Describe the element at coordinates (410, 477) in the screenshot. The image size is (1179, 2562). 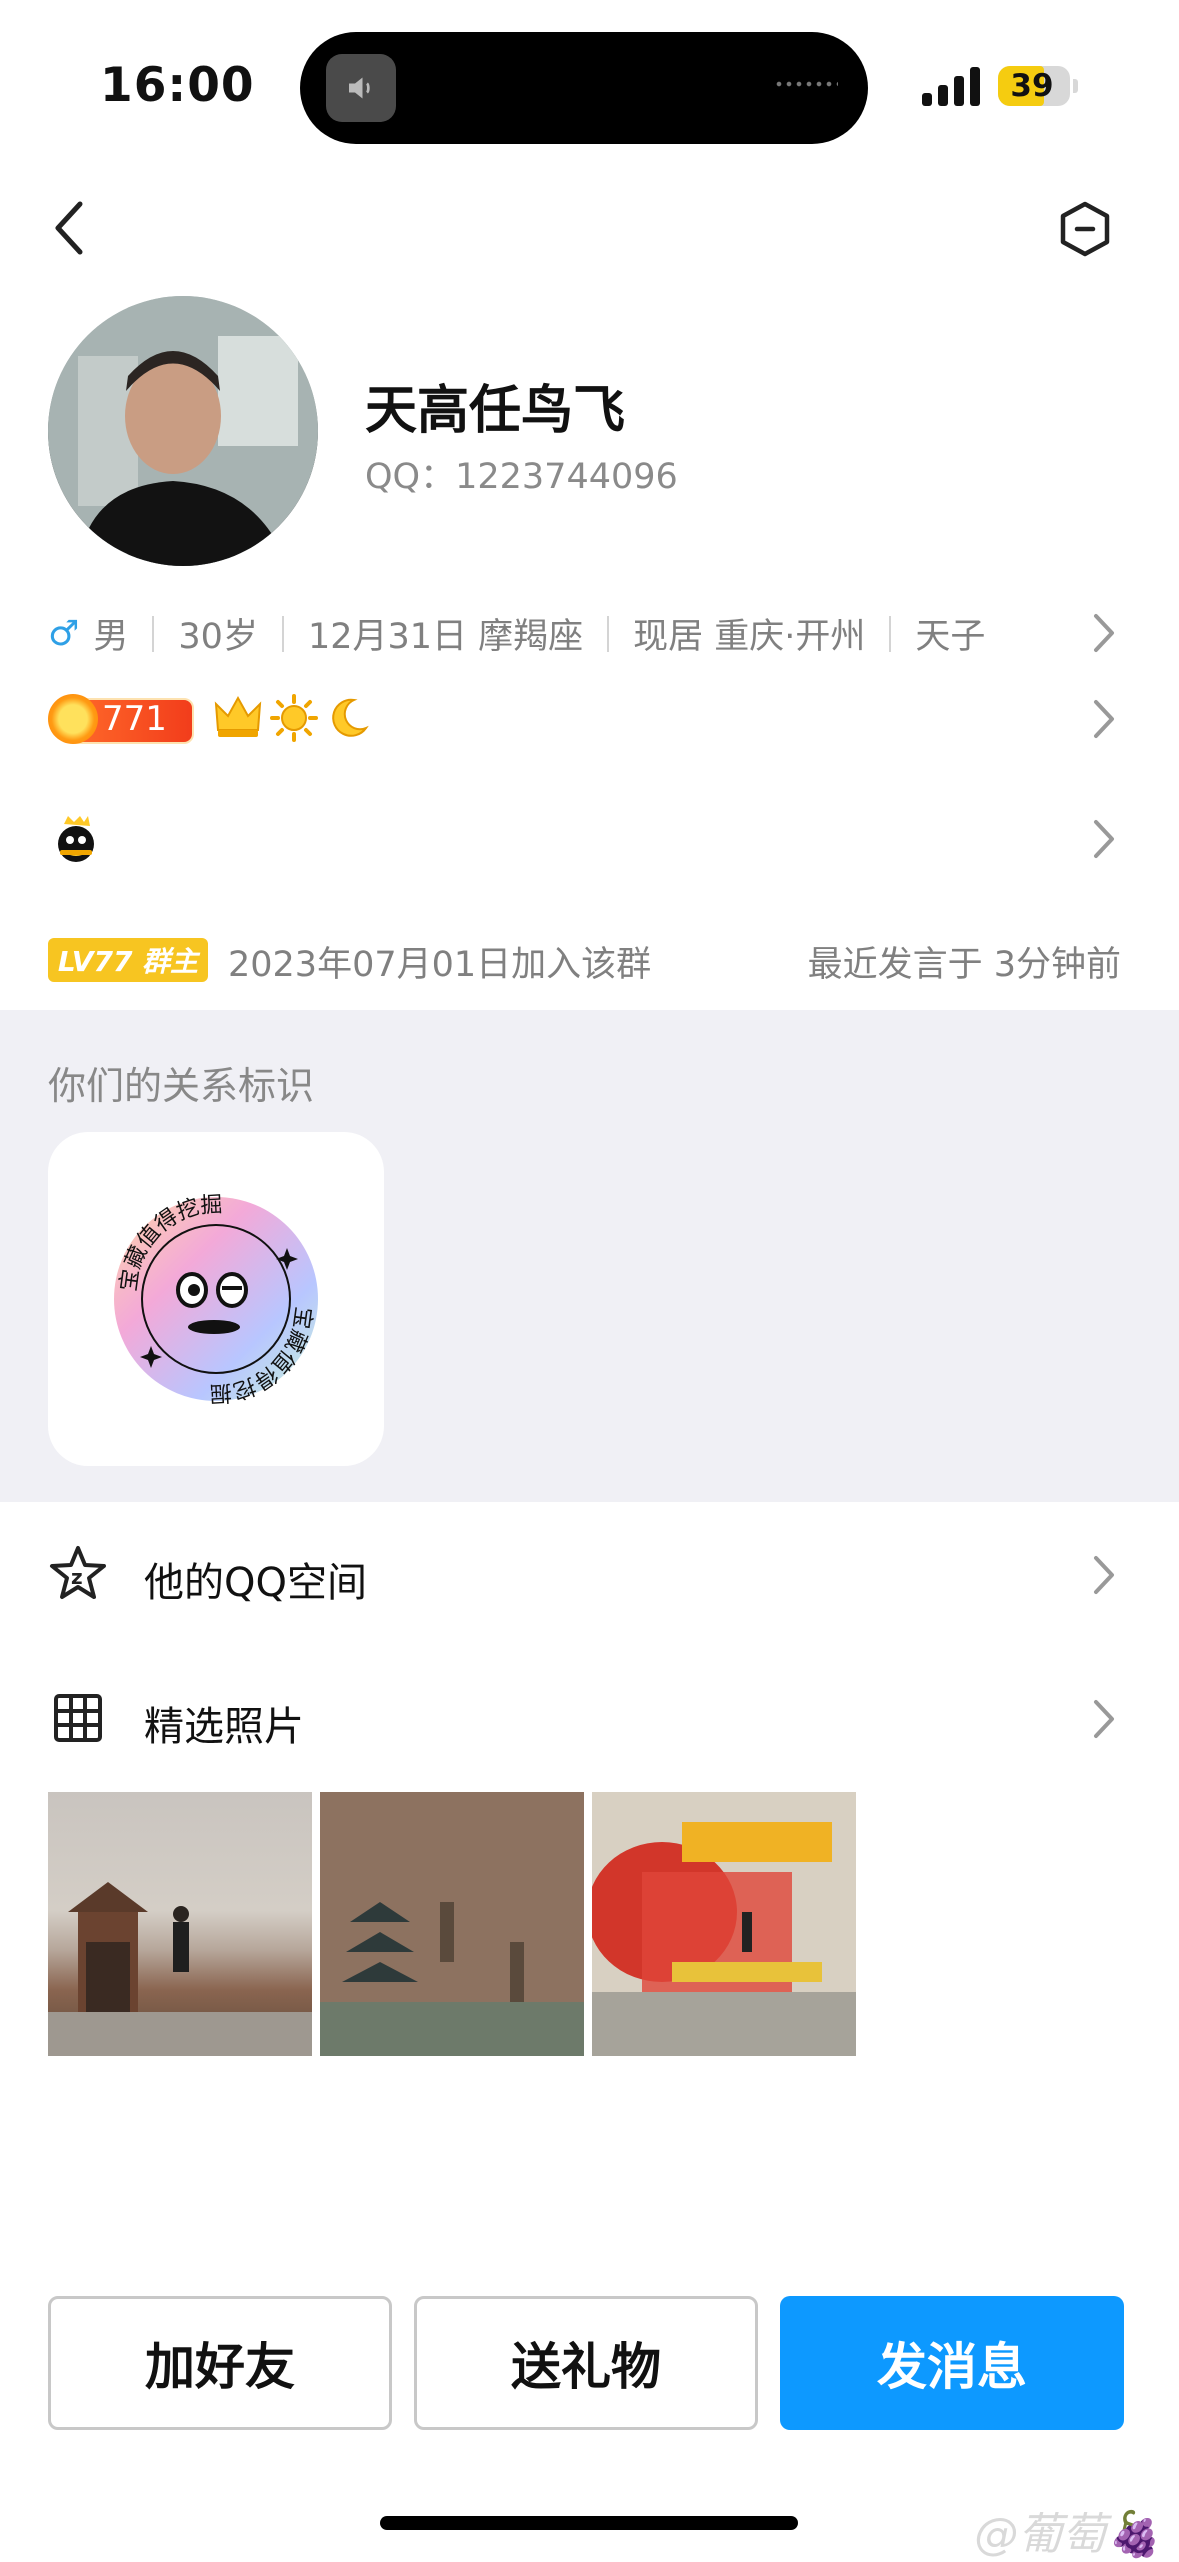
I see `qq-label: QQ：` at that location.